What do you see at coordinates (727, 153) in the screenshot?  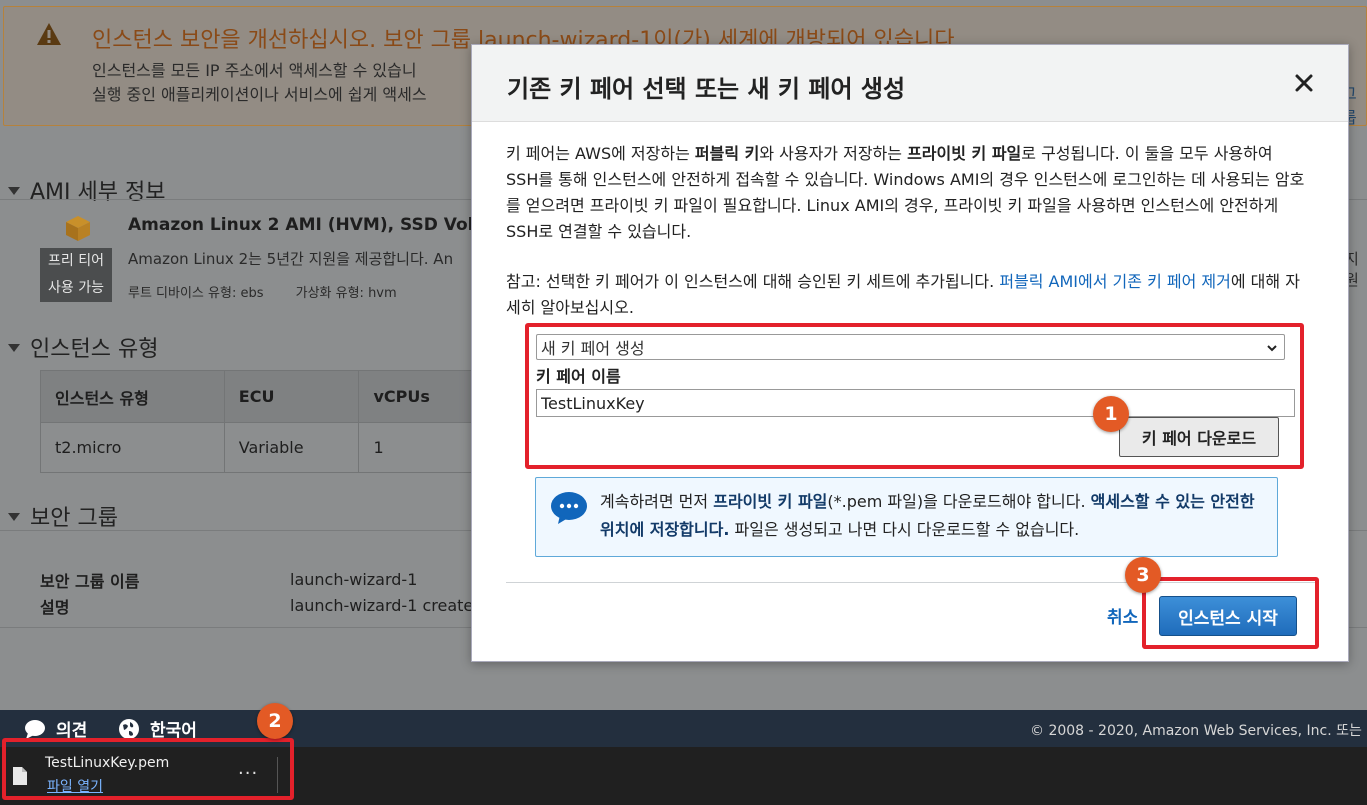 I see `text-run-bold: 퍼블릭 키` at bounding box center [727, 153].